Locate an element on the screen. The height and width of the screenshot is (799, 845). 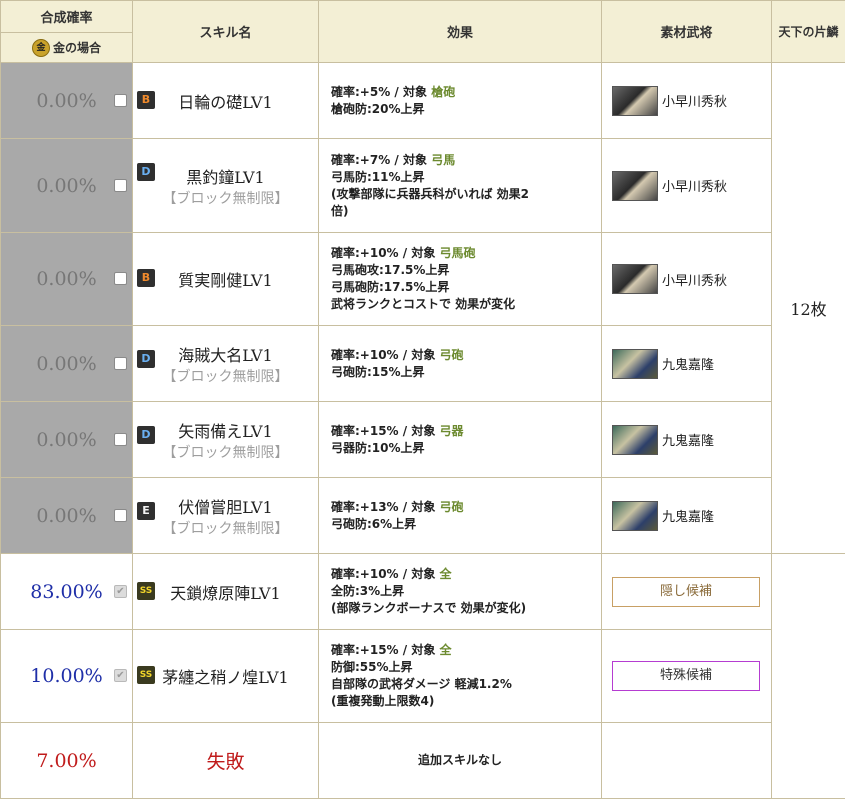
header-rate-label: 合成確率 is located at coordinates (66, 18).